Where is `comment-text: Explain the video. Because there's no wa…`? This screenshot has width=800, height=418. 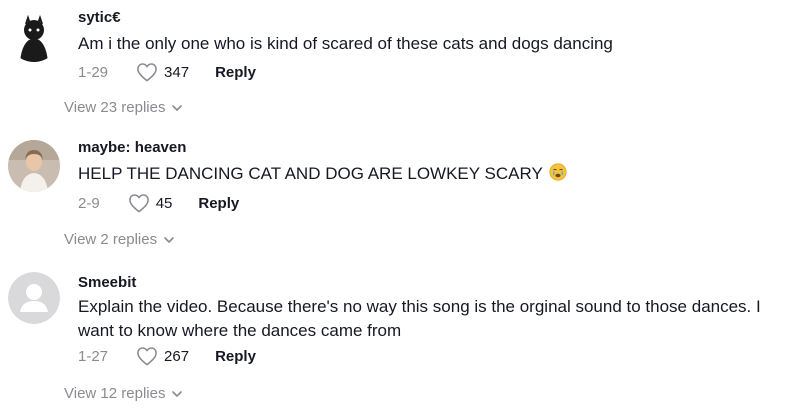 comment-text: Explain the video. Because there's no wa… is located at coordinates (419, 318).